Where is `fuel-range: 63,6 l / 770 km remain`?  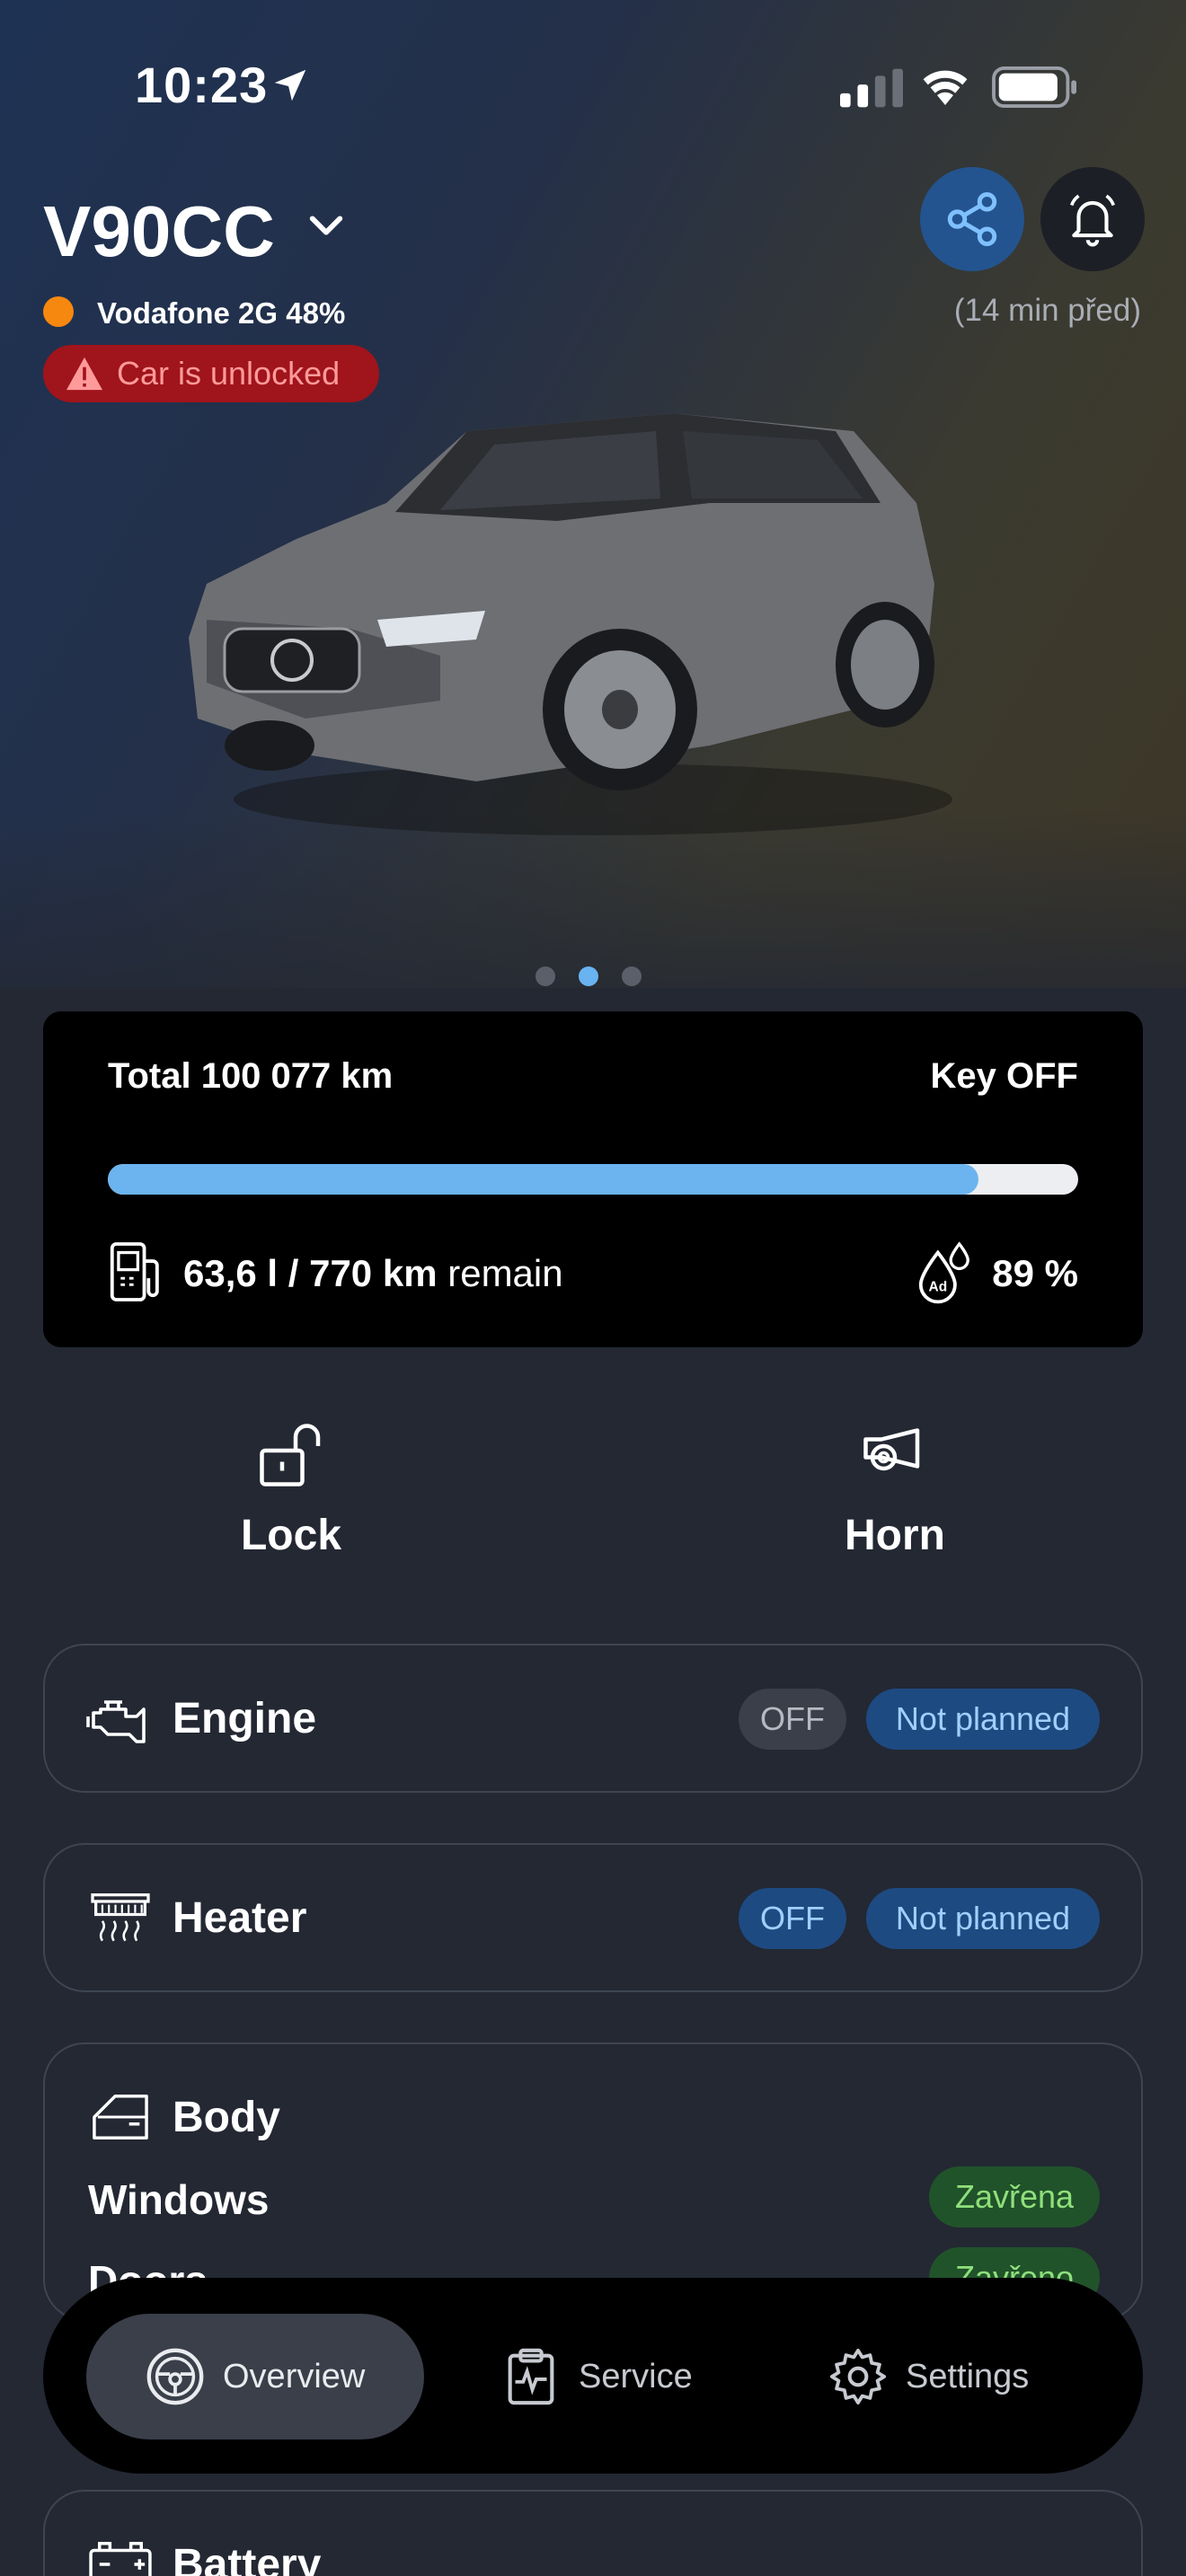 fuel-range: 63,6 l / 770 km remain is located at coordinates (373, 1273).